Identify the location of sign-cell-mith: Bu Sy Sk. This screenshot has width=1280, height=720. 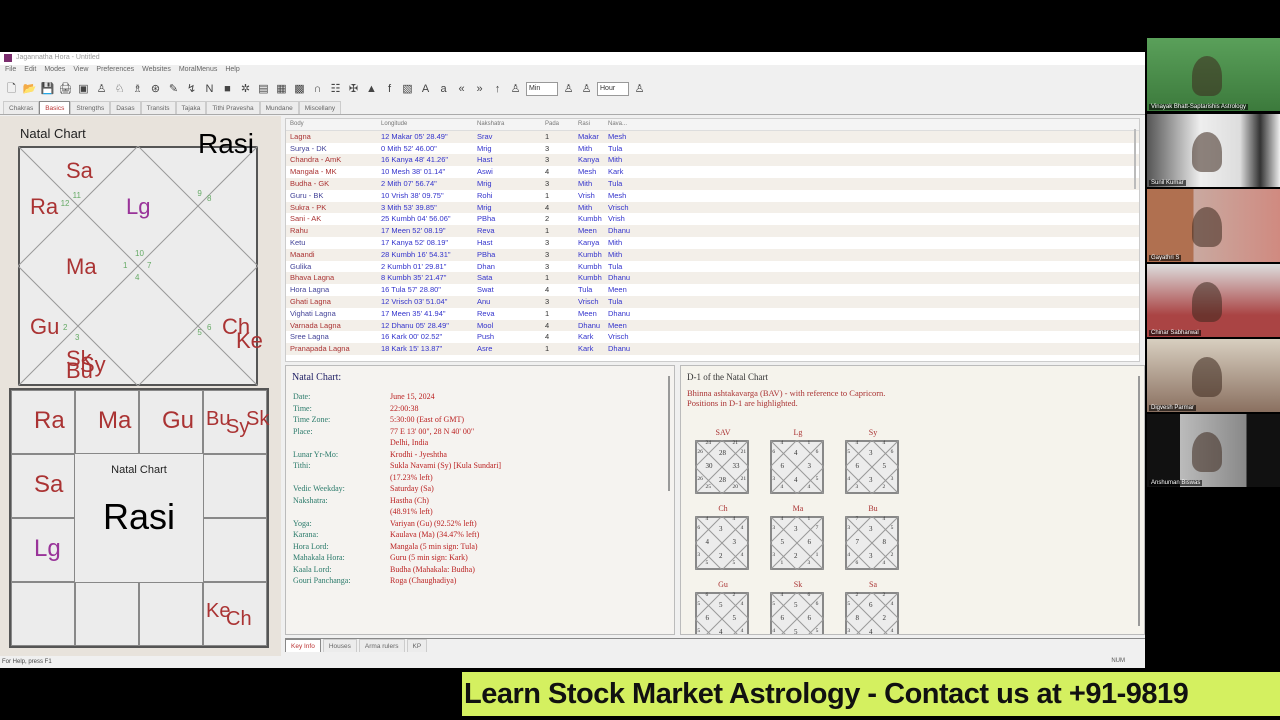
(236, 422).